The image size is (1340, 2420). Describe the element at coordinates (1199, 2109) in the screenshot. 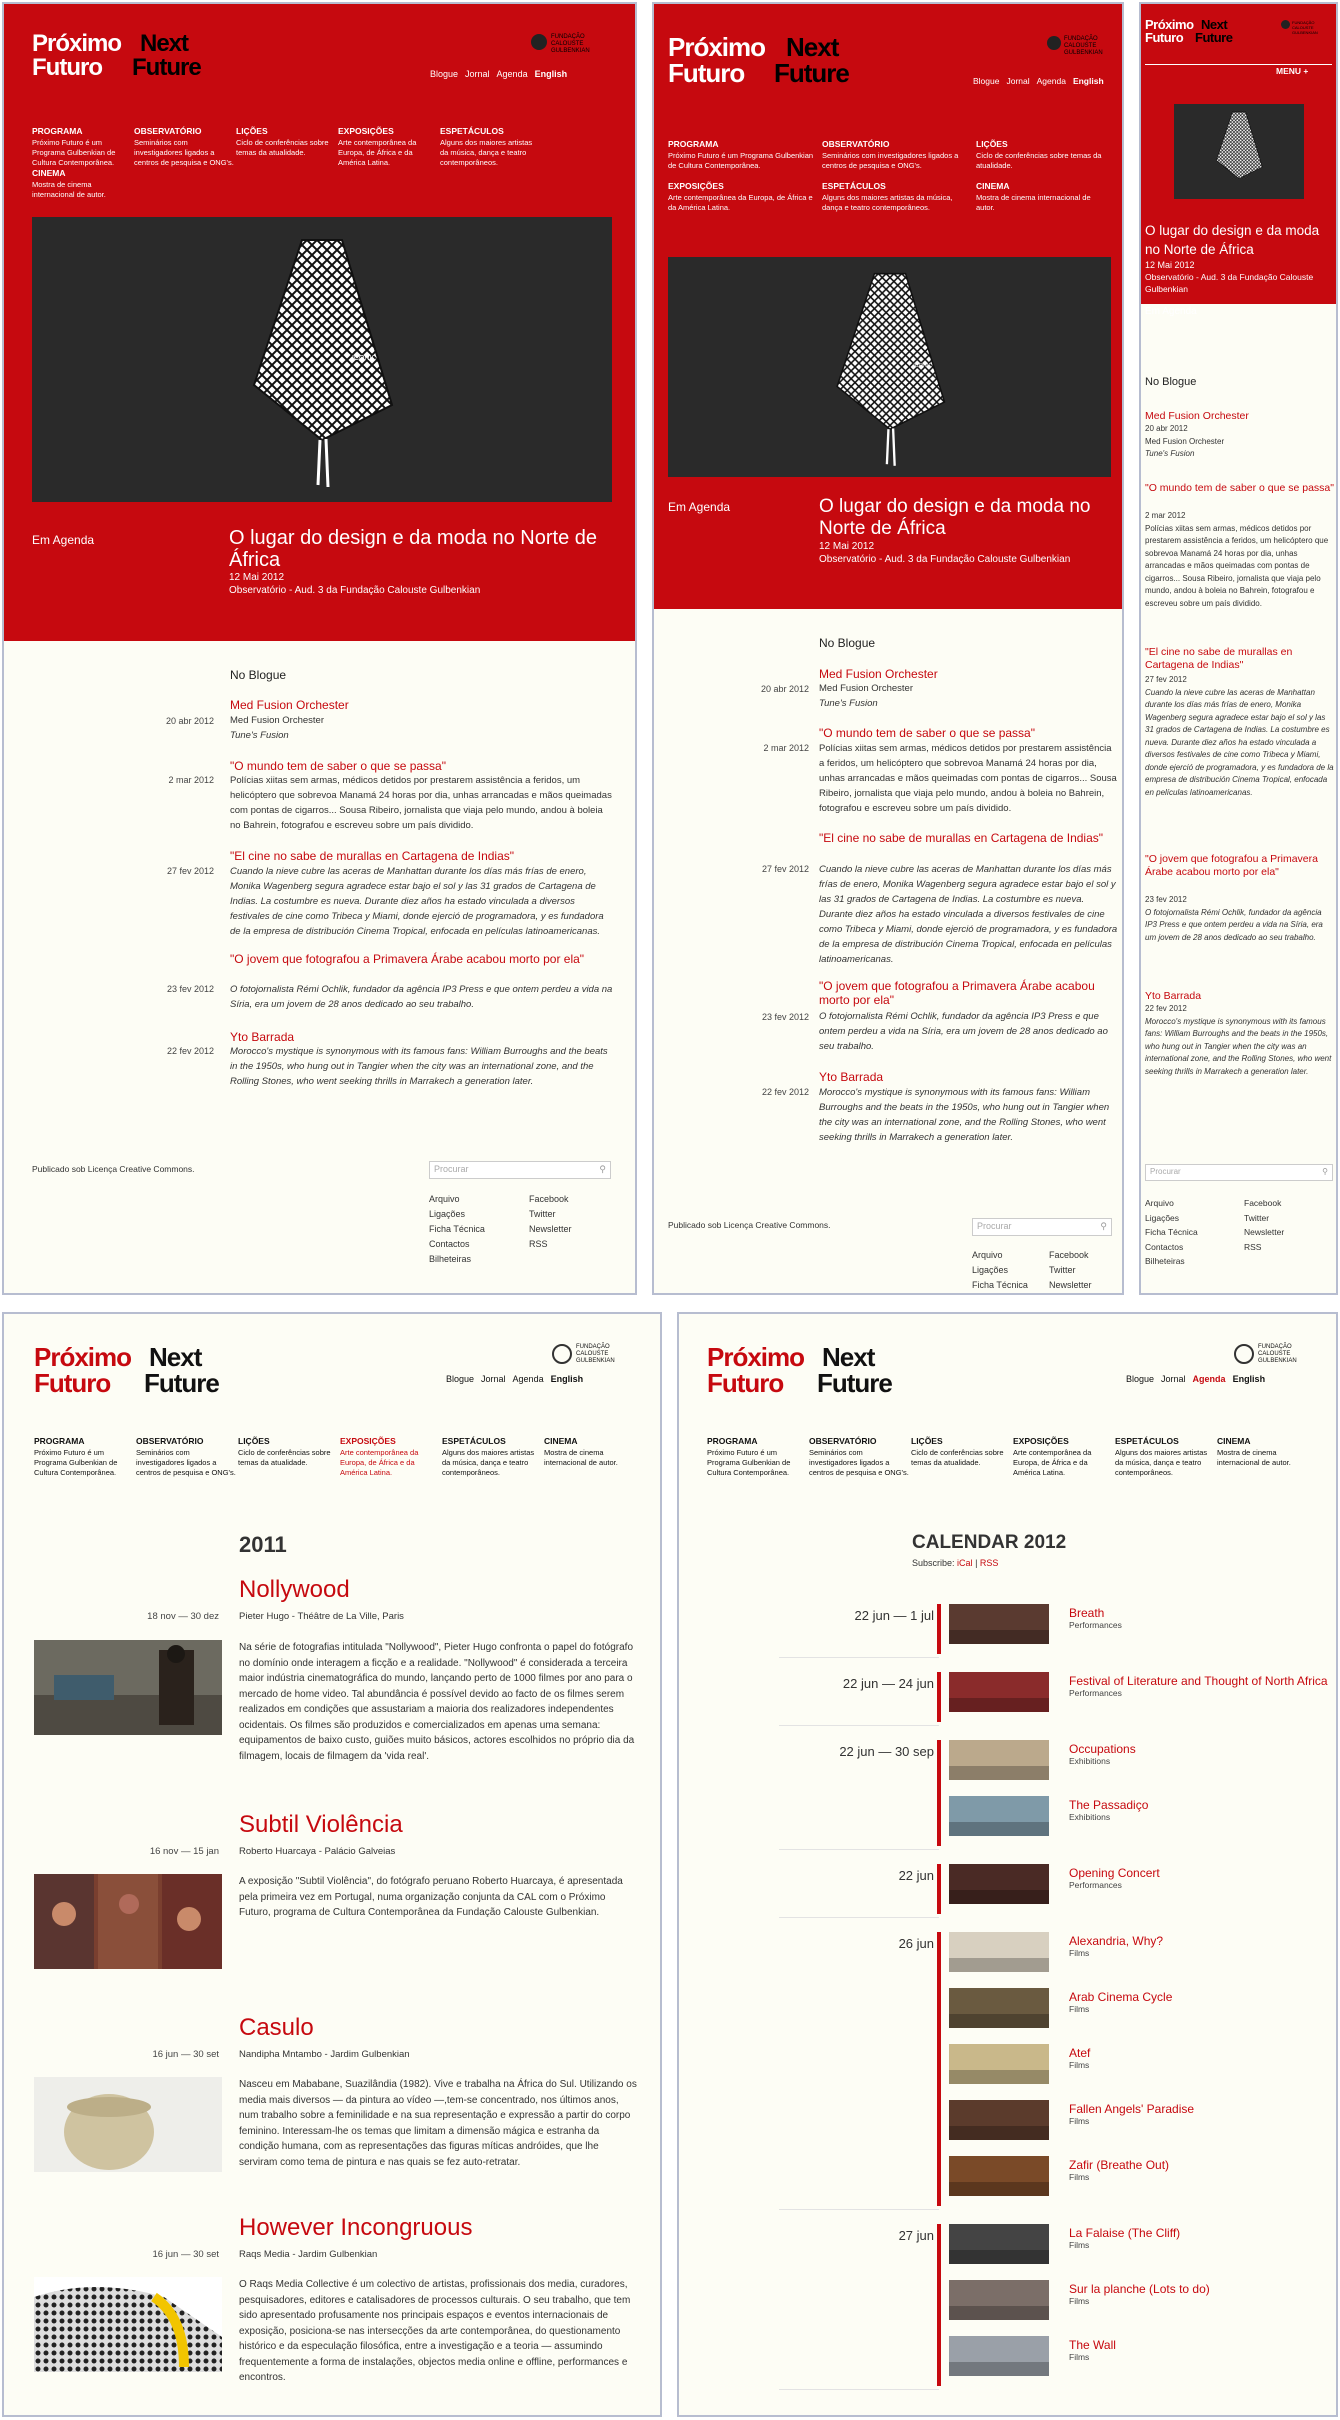

I see `event-title: Fallen Angels' Paradise` at that location.